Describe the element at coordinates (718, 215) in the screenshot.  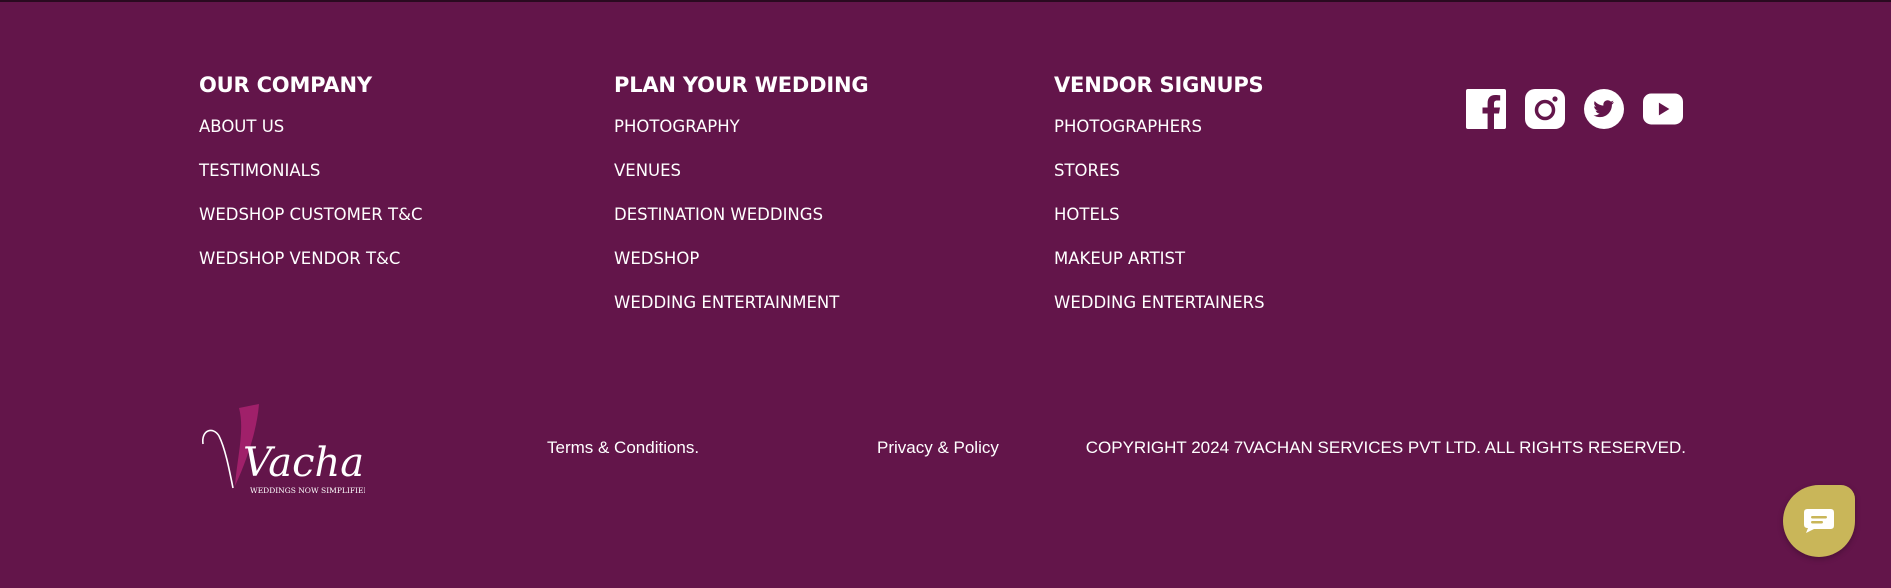
I see `destination-weddings-link: DESTINATION WEDDINGS` at that location.